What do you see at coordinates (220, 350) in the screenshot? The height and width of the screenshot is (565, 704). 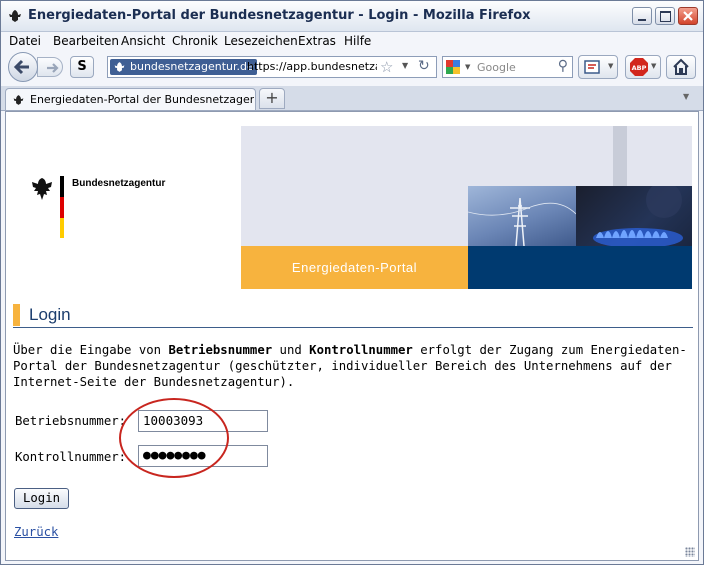 I see `intro-bold-betriebsnummer: Betriebsnummer` at bounding box center [220, 350].